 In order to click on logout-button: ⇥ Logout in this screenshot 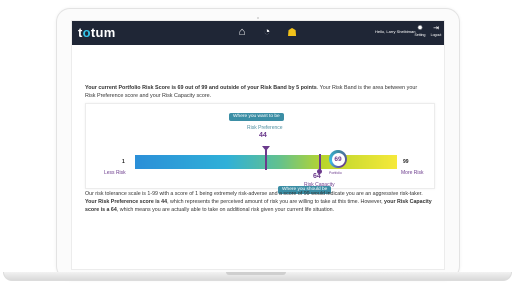, I will do `click(436, 33)`.